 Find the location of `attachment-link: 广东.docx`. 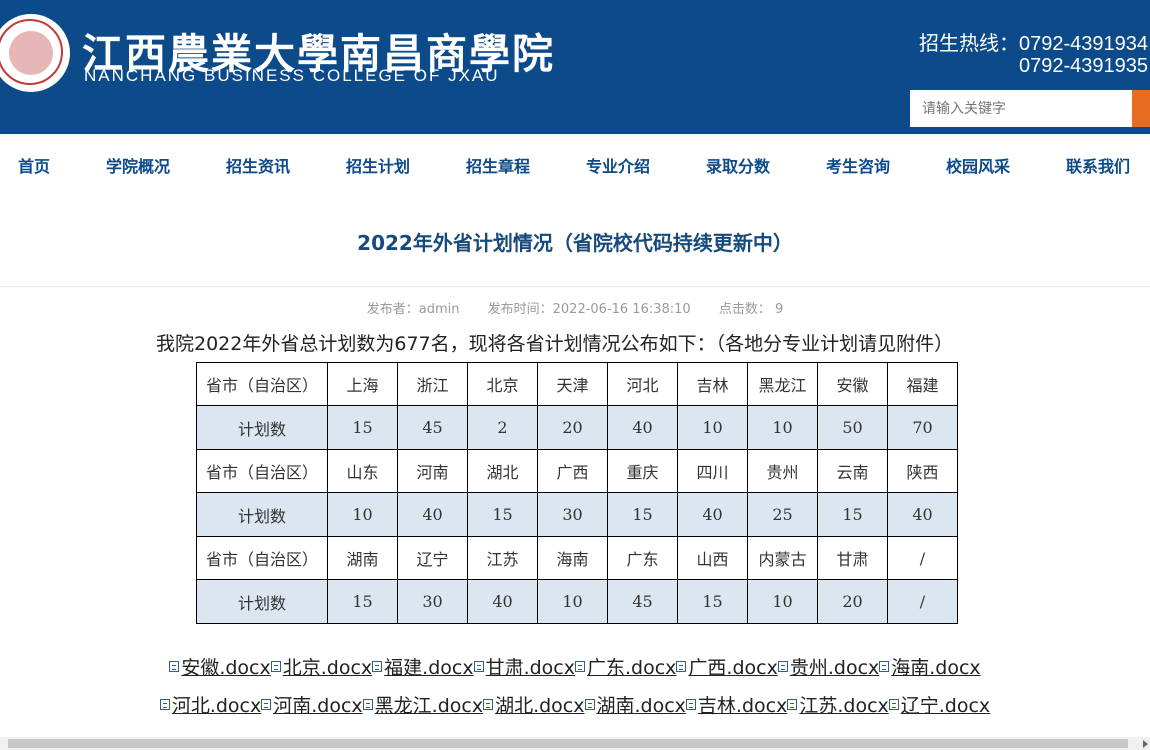

attachment-link: 广东.docx is located at coordinates (625, 668).